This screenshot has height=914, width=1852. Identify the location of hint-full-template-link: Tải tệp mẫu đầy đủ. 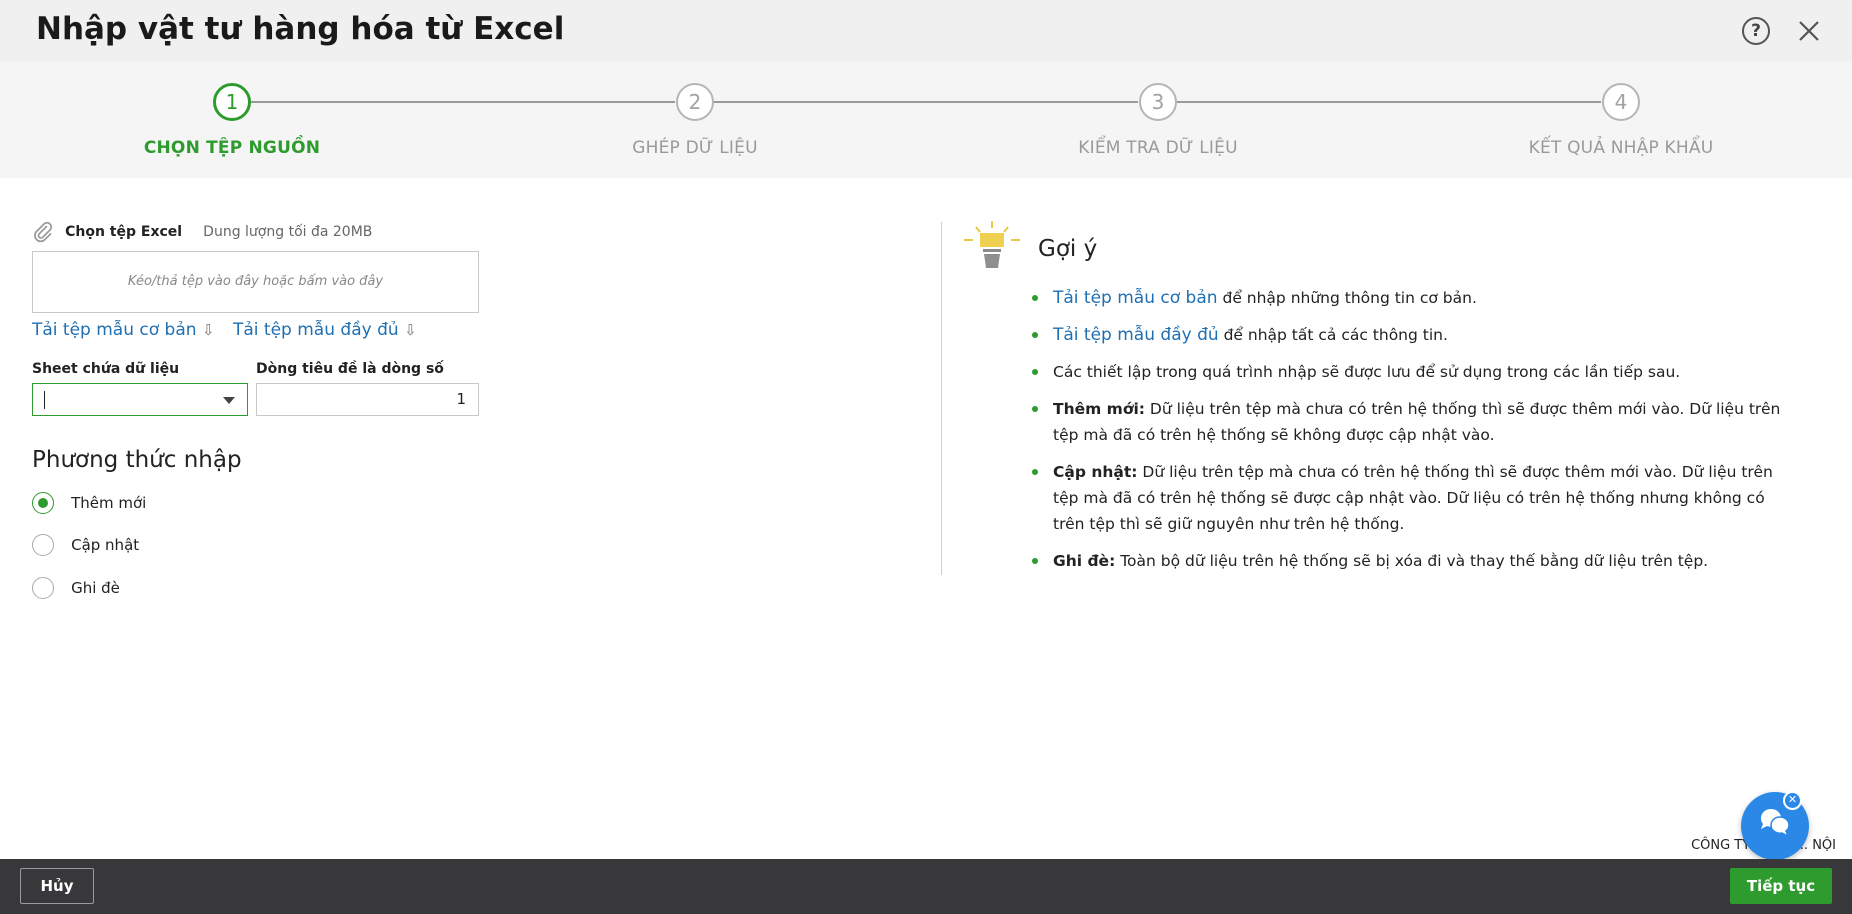
(1136, 335).